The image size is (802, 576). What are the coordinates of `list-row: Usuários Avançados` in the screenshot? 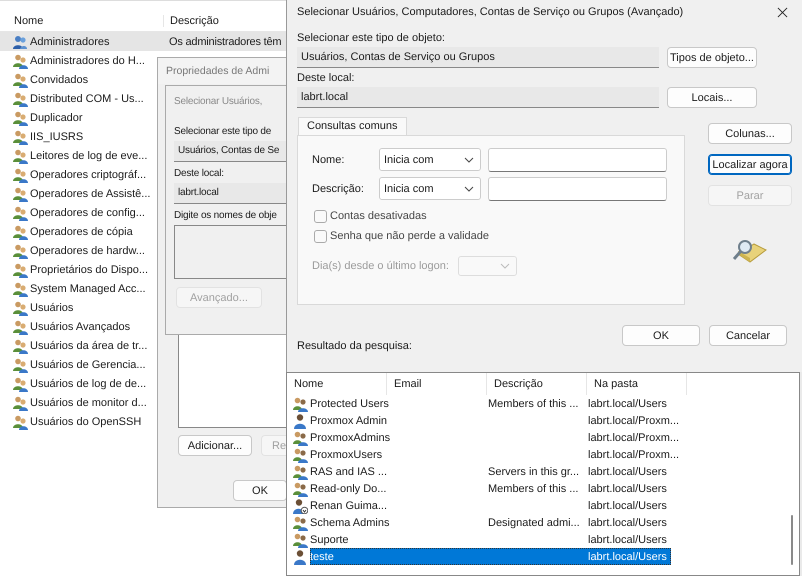 It's located at (78, 326).